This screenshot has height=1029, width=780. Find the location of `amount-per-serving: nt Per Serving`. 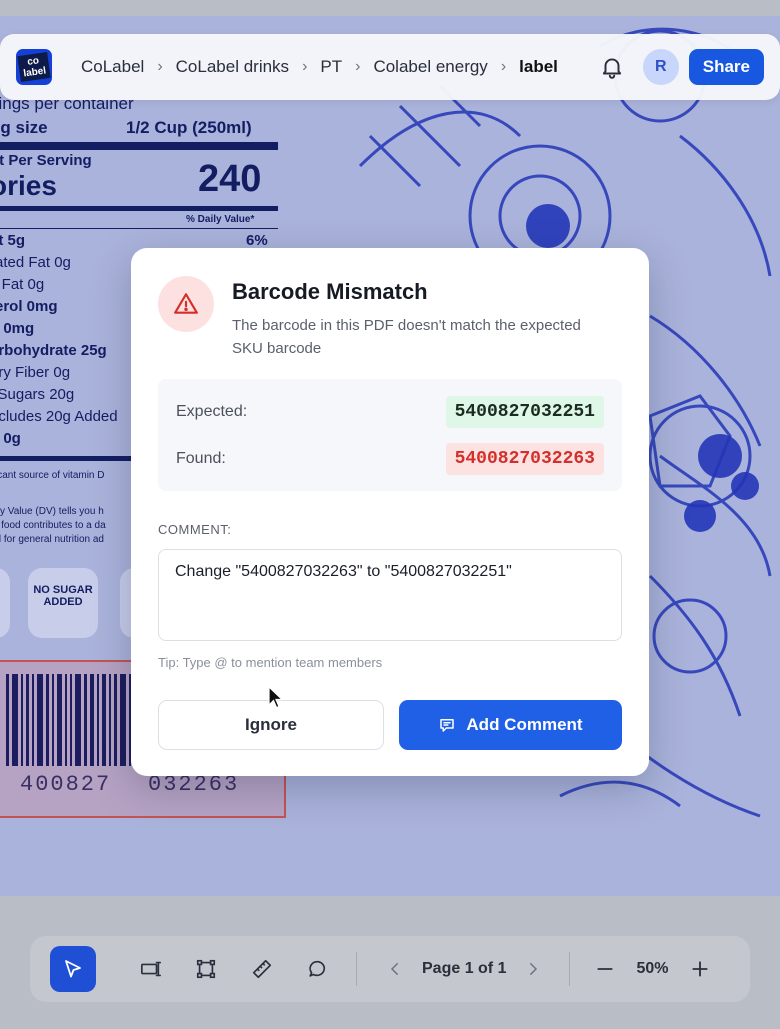

amount-per-serving: nt Per Serving is located at coordinates (46, 160).